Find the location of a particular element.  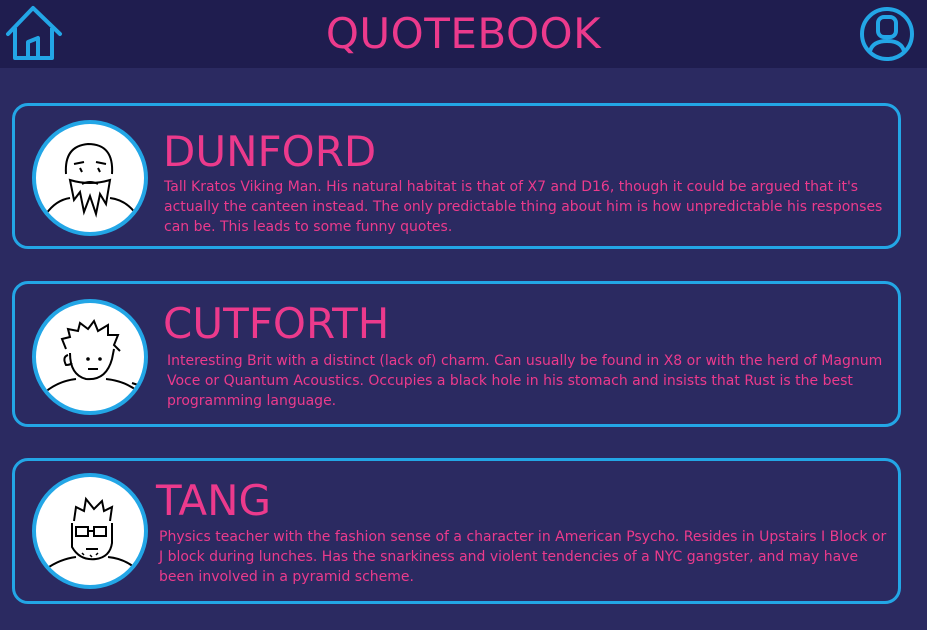

top-bar: QUOTEBOOK is located at coordinates (463, 34).